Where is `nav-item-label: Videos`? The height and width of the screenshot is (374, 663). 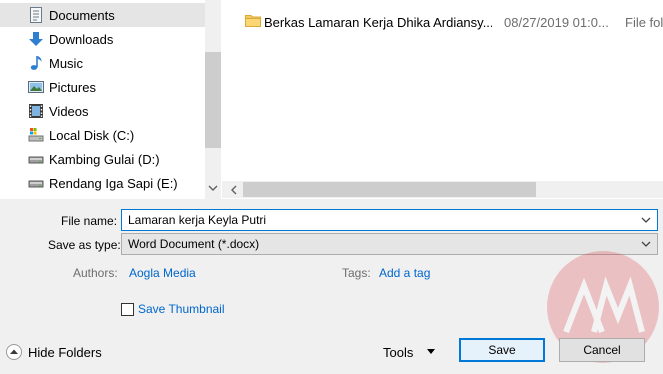 nav-item-label: Videos is located at coordinates (69, 111).